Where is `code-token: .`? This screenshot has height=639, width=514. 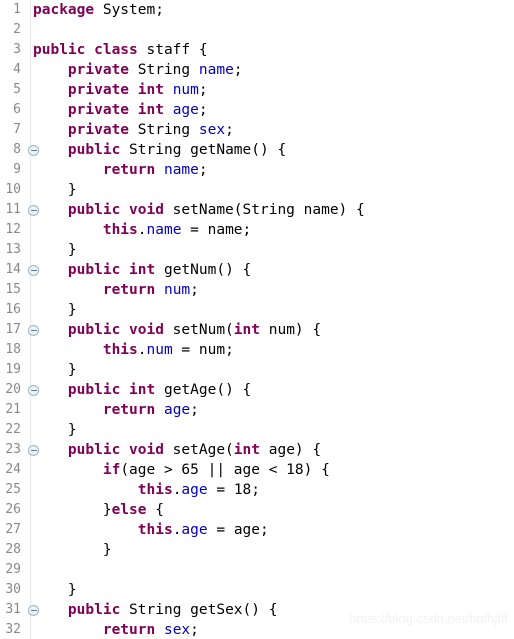
code-token: . is located at coordinates (142, 350).